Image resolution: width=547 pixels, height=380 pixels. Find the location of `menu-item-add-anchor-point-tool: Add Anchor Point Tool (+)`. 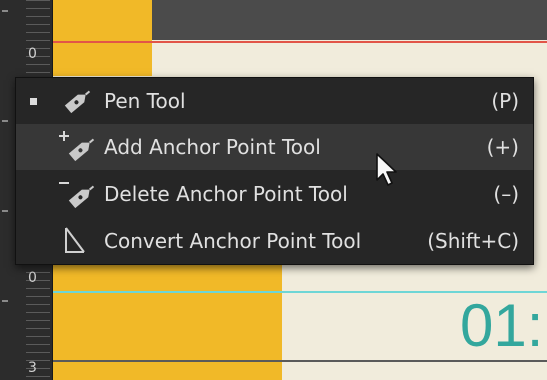

menu-item-add-anchor-point-tool: Add Anchor Point Tool (+) is located at coordinates (274, 147).